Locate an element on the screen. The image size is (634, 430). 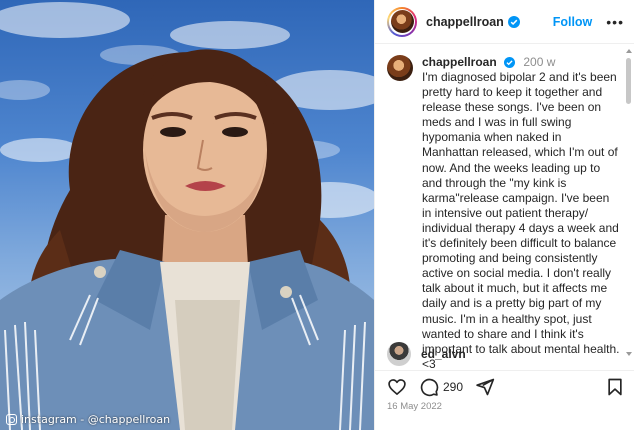
comment-item: ed_alvn is located at coordinates (426, 354).